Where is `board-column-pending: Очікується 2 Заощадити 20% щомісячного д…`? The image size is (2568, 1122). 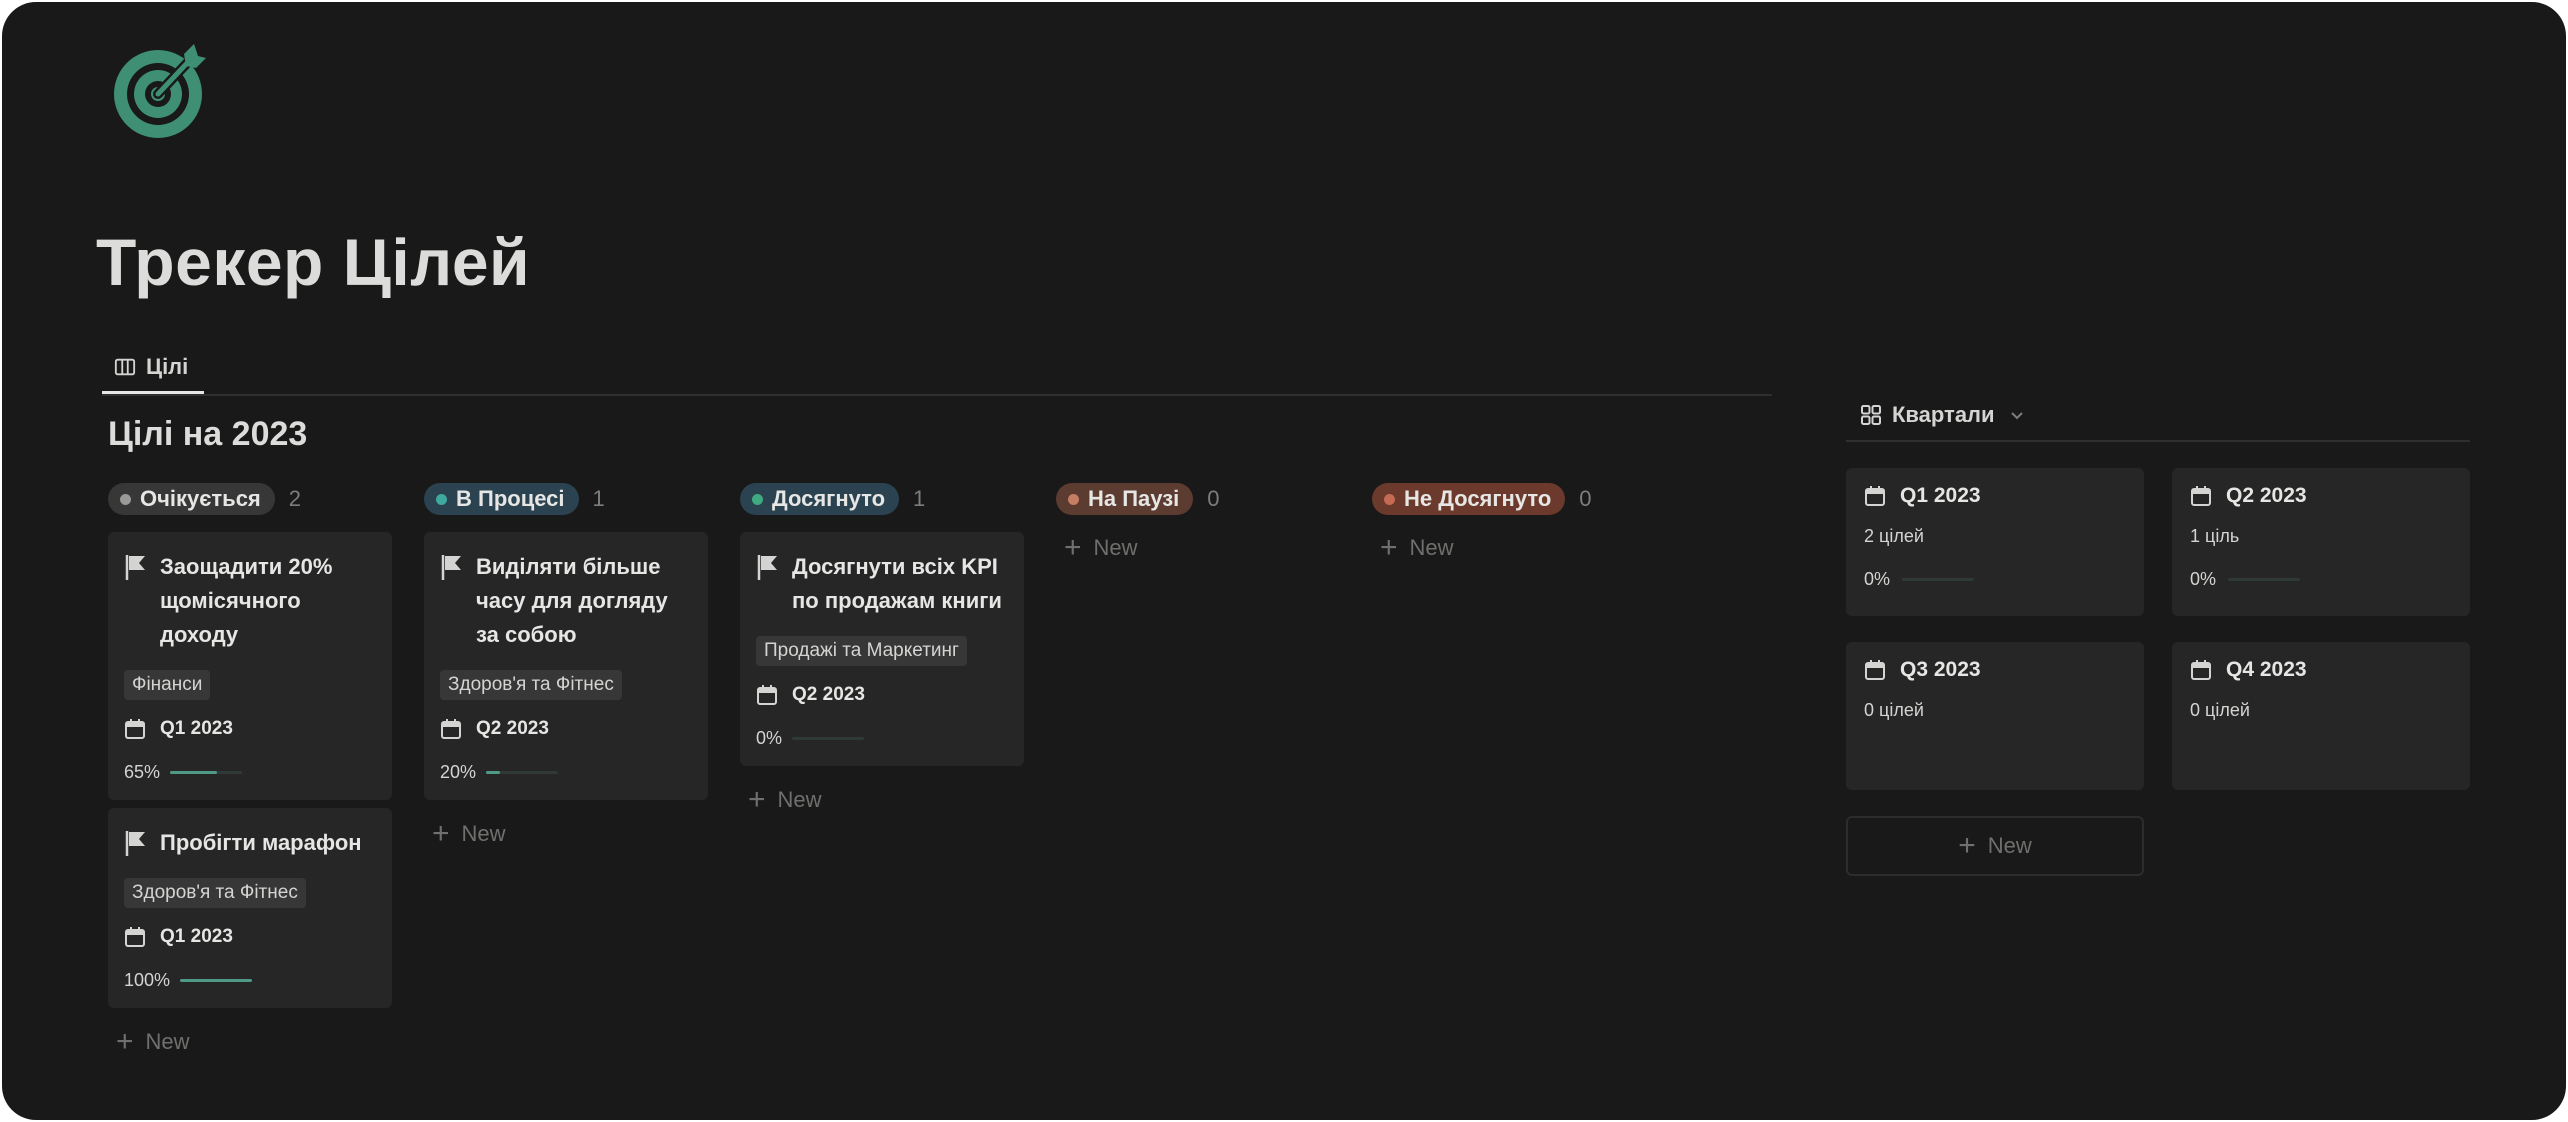 board-column-pending: Очікується 2 Заощадити 20% щомісячного д… is located at coordinates (251, 772).